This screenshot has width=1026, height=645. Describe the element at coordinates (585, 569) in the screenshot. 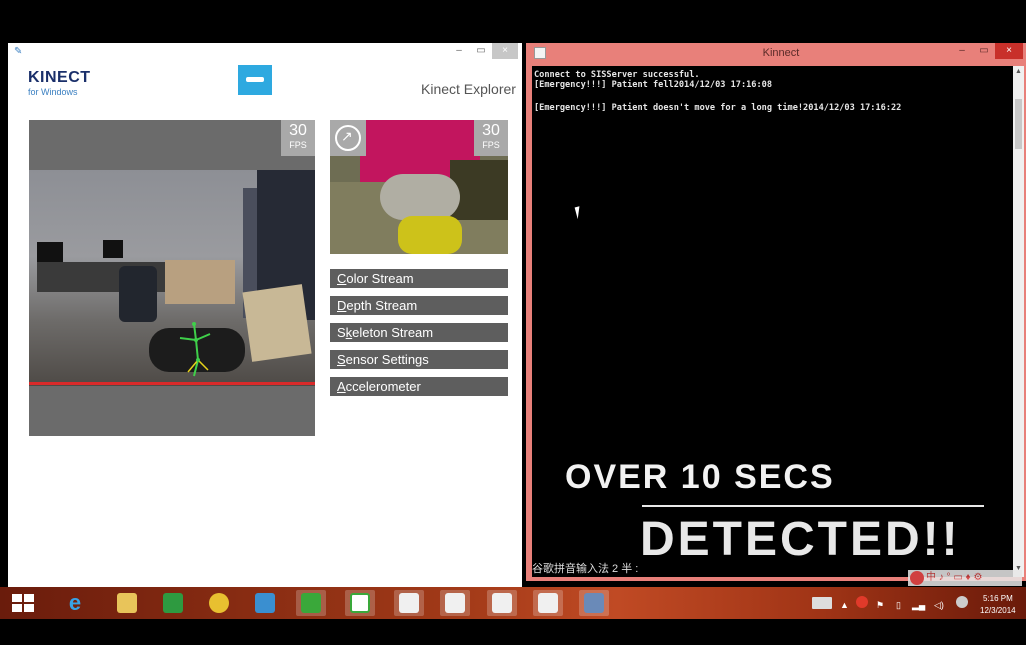

I see `ime-status-text: 谷歌拼音输入法 2 半 :` at that location.